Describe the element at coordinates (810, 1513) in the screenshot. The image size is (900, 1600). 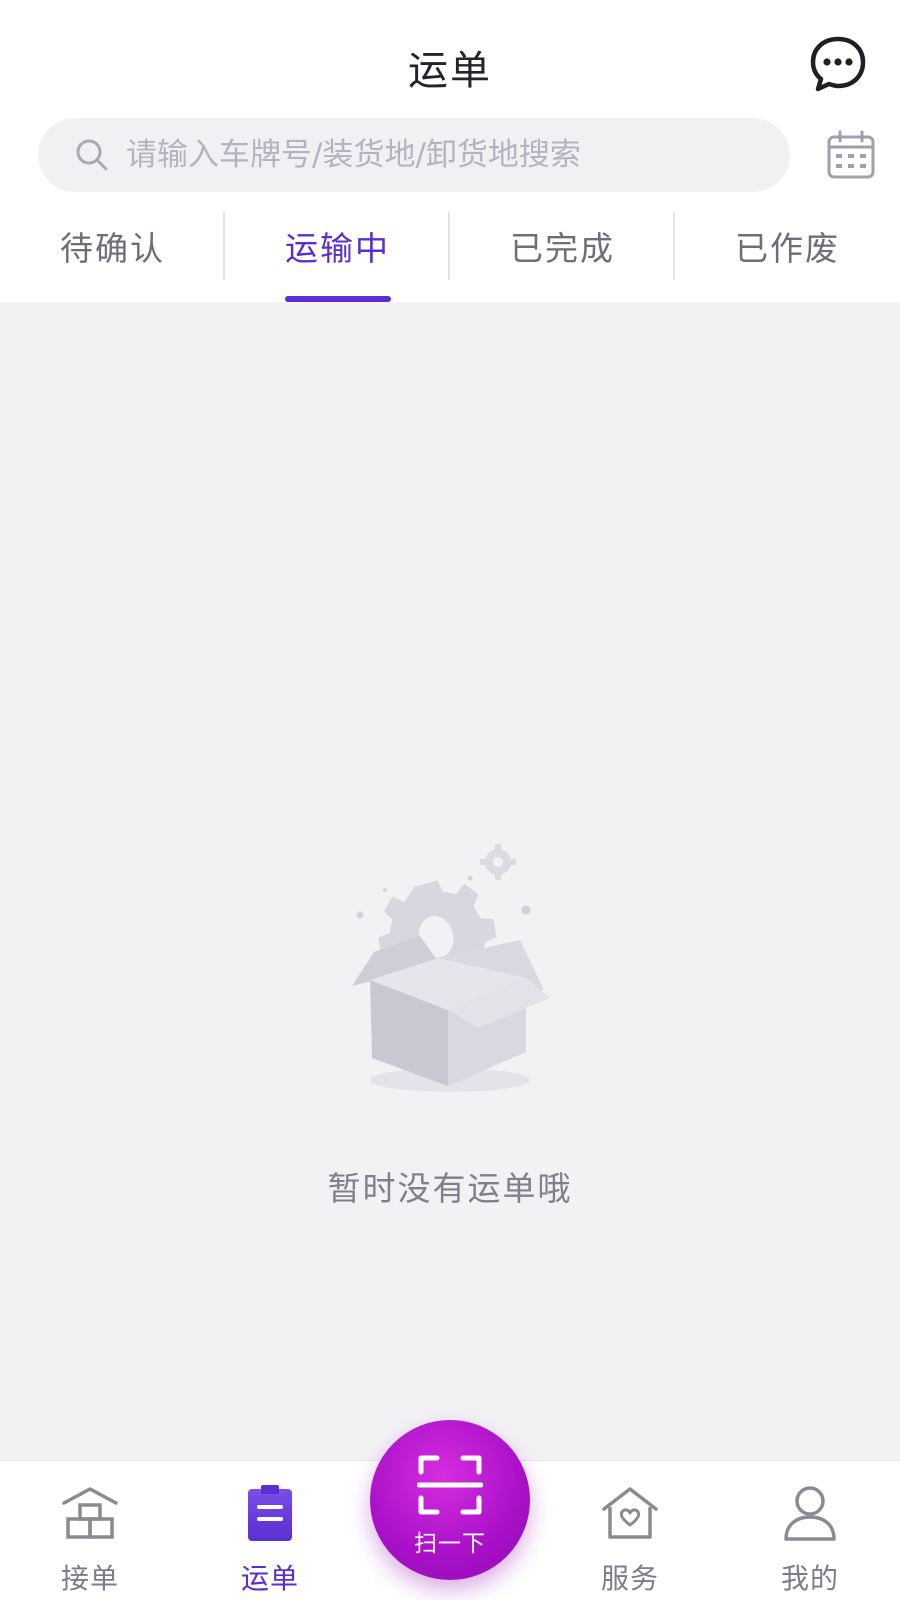
I see `user-icon` at that location.